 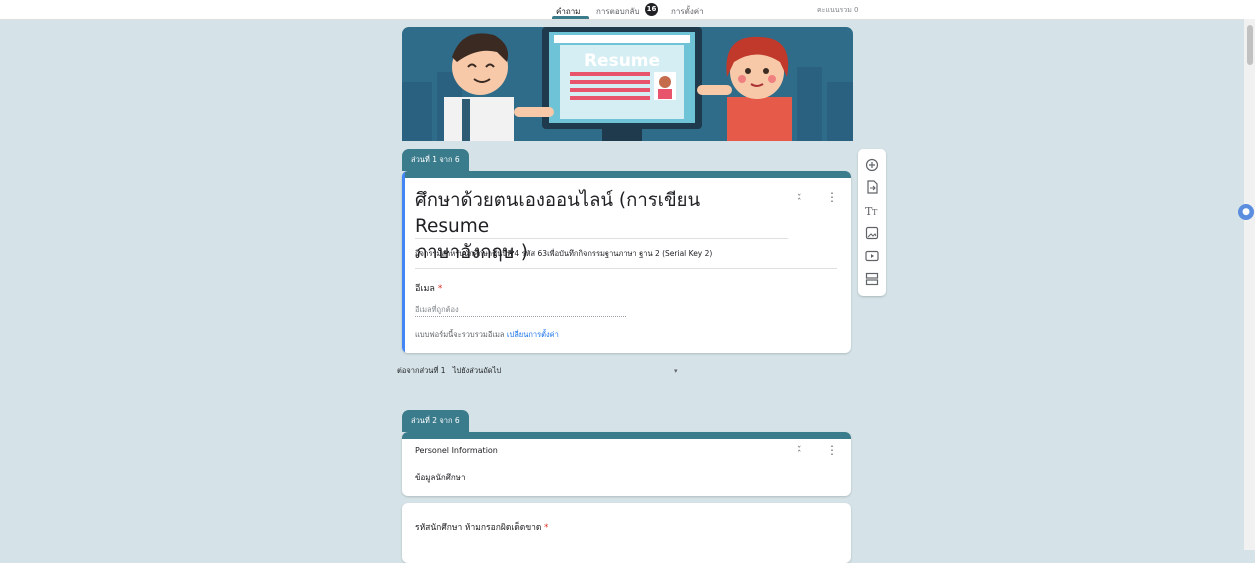 I want to click on email-input-placeholder: อีเมลที่ถูกต้อง, so click(x=437, y=309).